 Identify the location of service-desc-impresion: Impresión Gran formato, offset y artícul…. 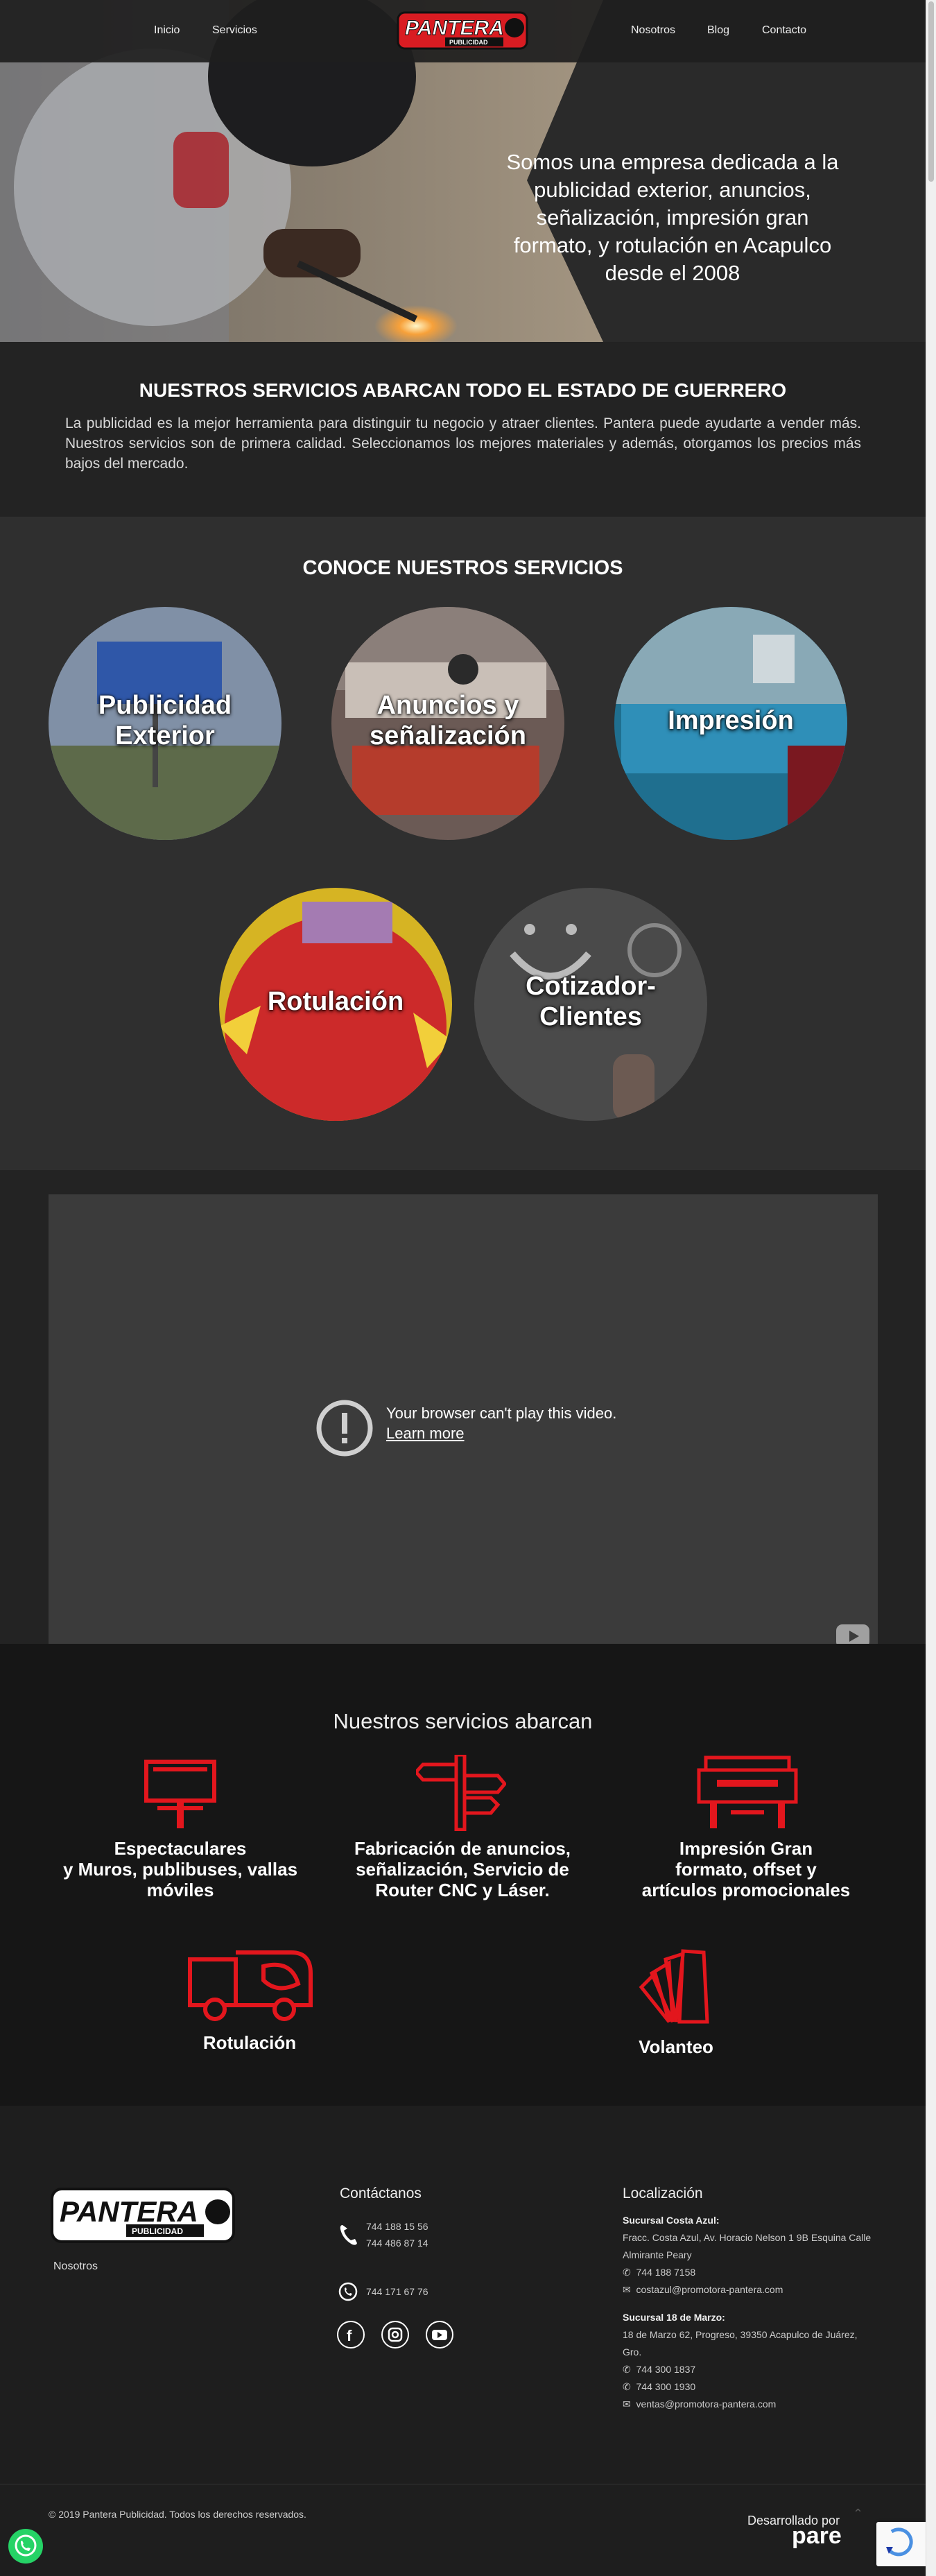
(746, 1869).